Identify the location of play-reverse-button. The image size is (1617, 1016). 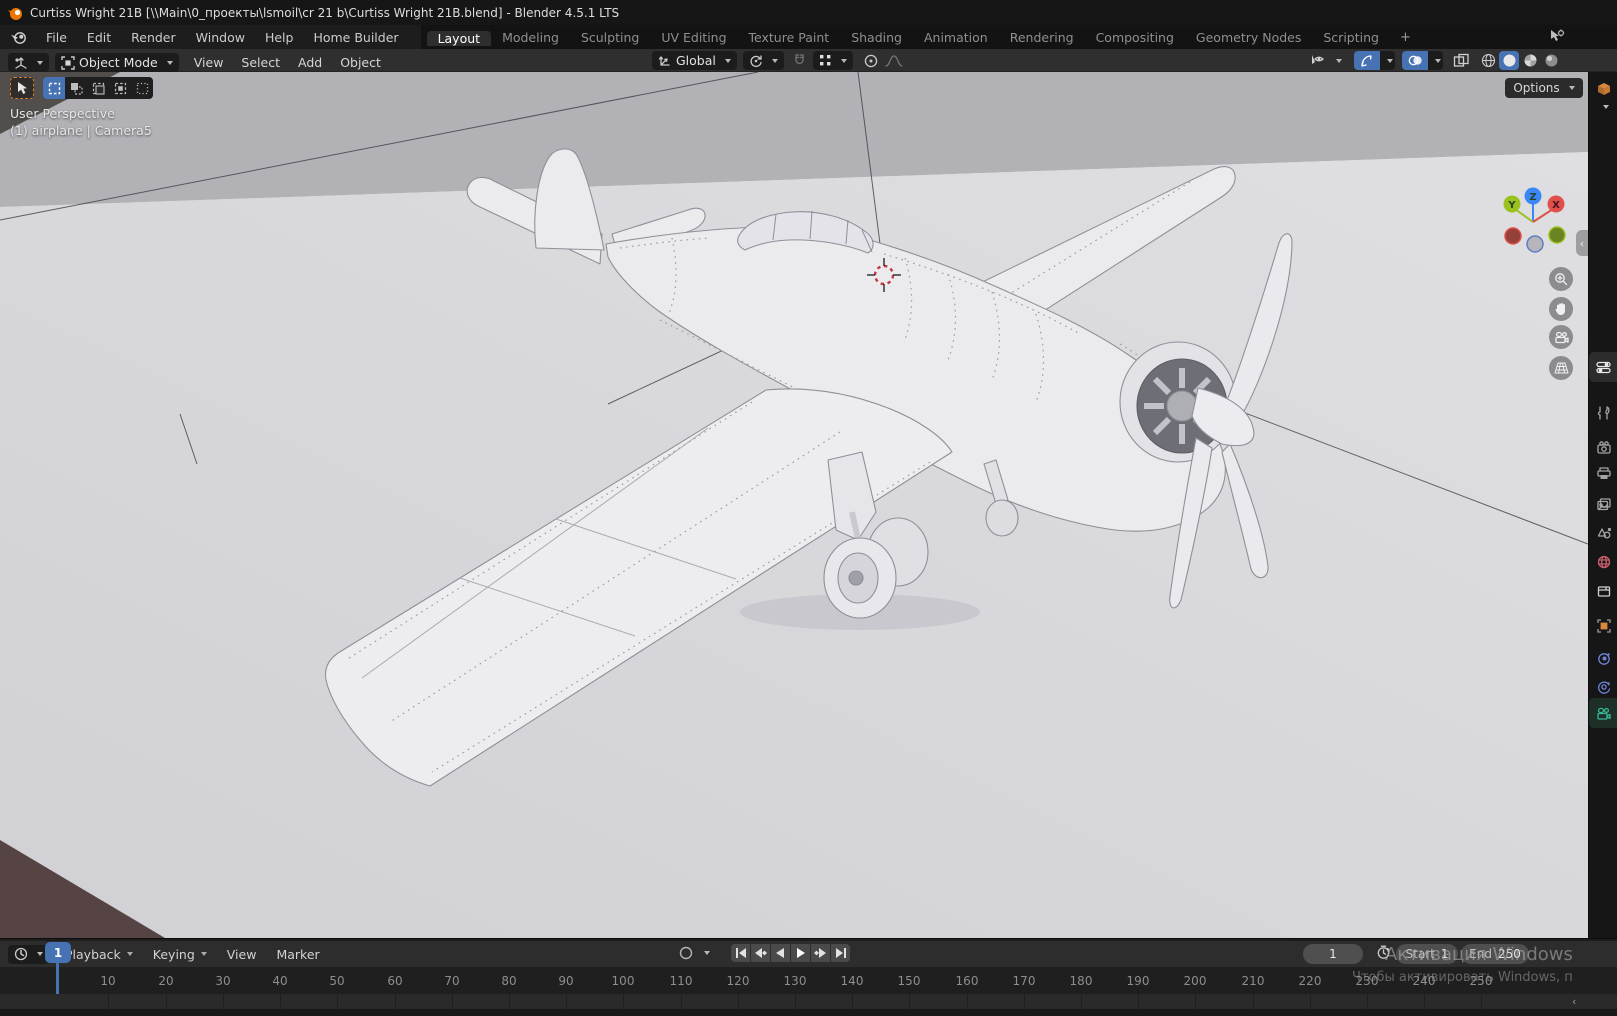
(780, 953).